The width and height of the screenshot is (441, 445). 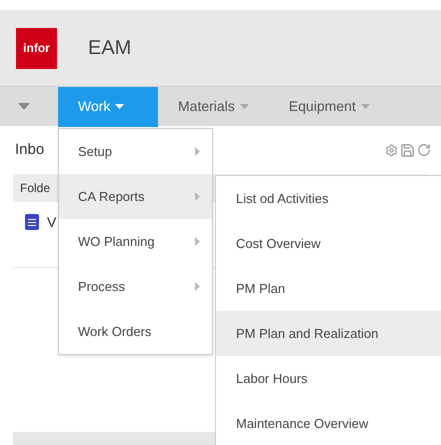 What do you see at coordinates (135, 331) in the screenshot?
I see `menu-item: Work Orders` at bounding box center [135, 331].